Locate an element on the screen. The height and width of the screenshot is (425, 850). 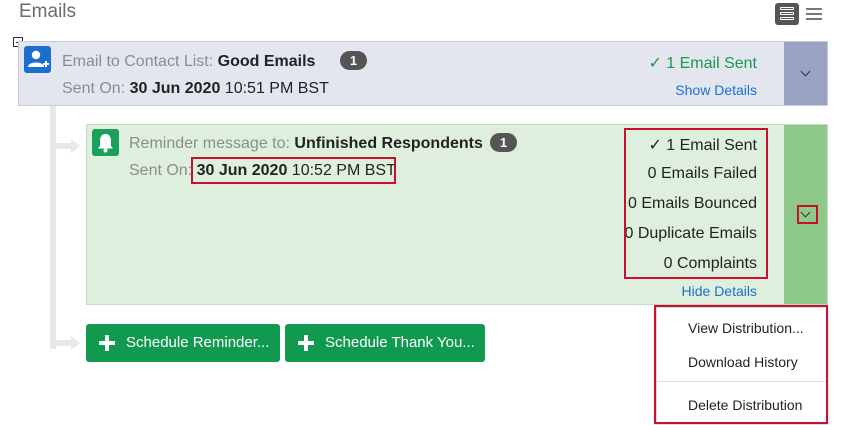
list-view-button is located at coordinates (814, 14).